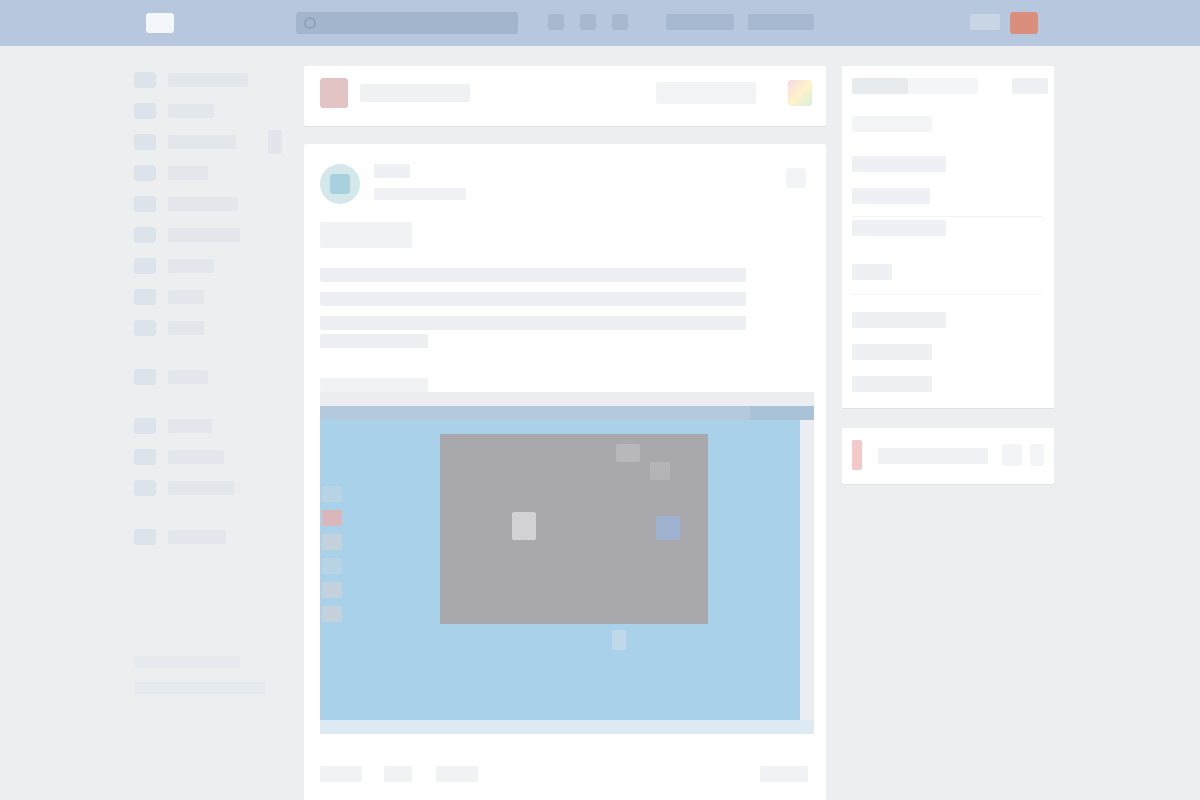 Image resolution: width=1200 pixels, height=800 pixels. I want to click on sidebar-item-more, so click(209, 536).